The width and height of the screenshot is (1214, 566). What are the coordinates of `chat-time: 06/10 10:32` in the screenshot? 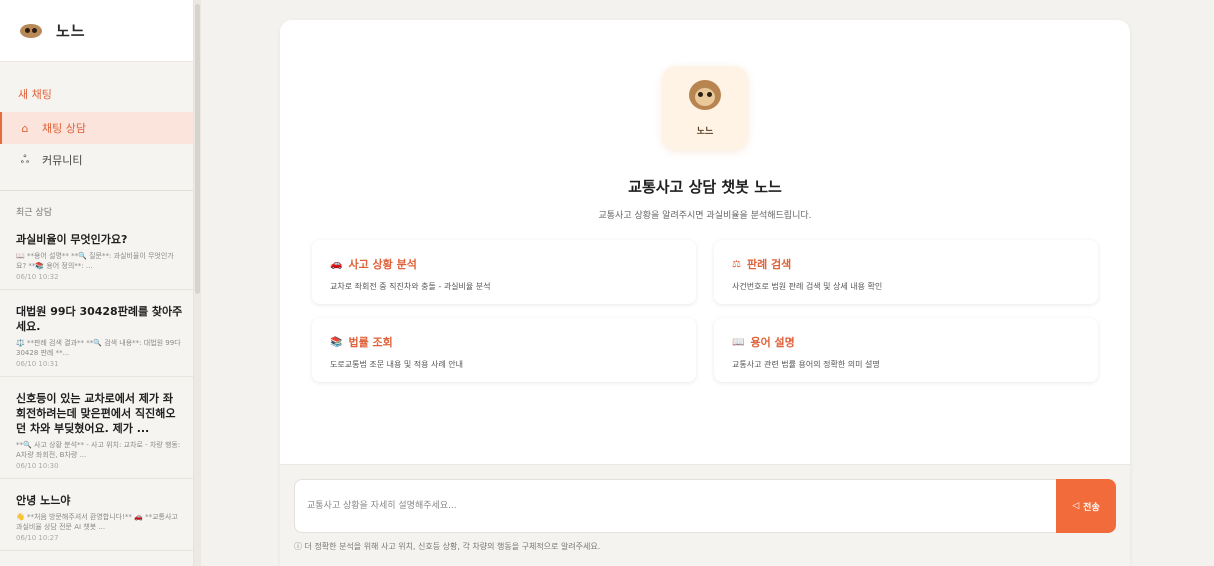 It's located at (37, 277).